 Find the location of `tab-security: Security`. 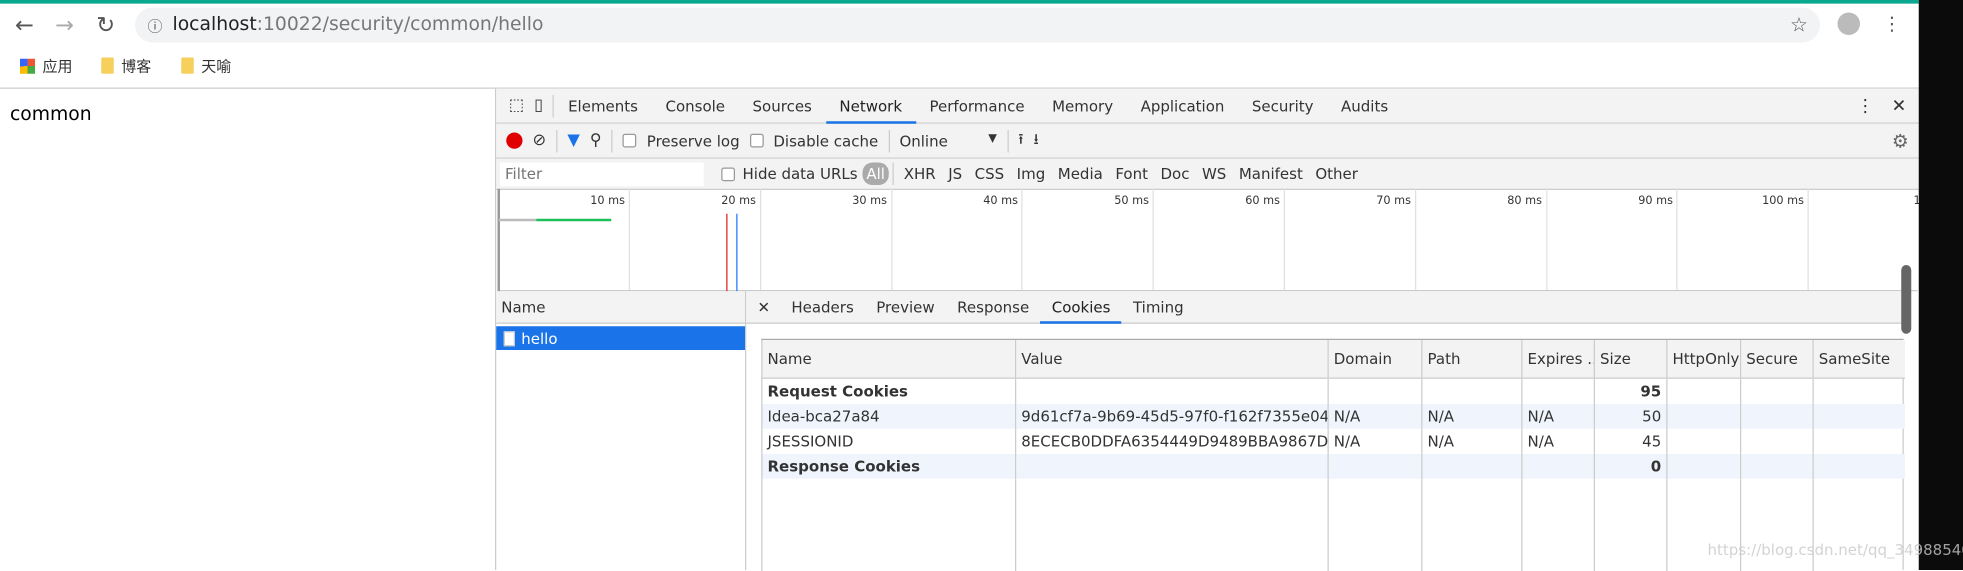

tab-security: Security is located at coordinates (1282, 105).